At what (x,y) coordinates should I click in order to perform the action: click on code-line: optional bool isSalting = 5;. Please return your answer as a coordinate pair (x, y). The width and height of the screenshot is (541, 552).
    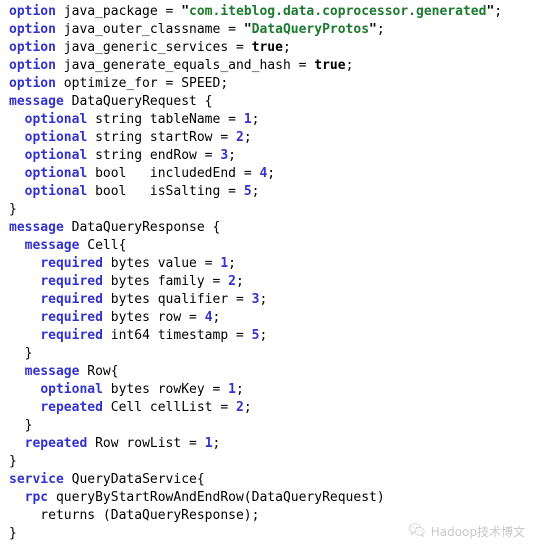
    Looking at the image, I should click on (255, 192).